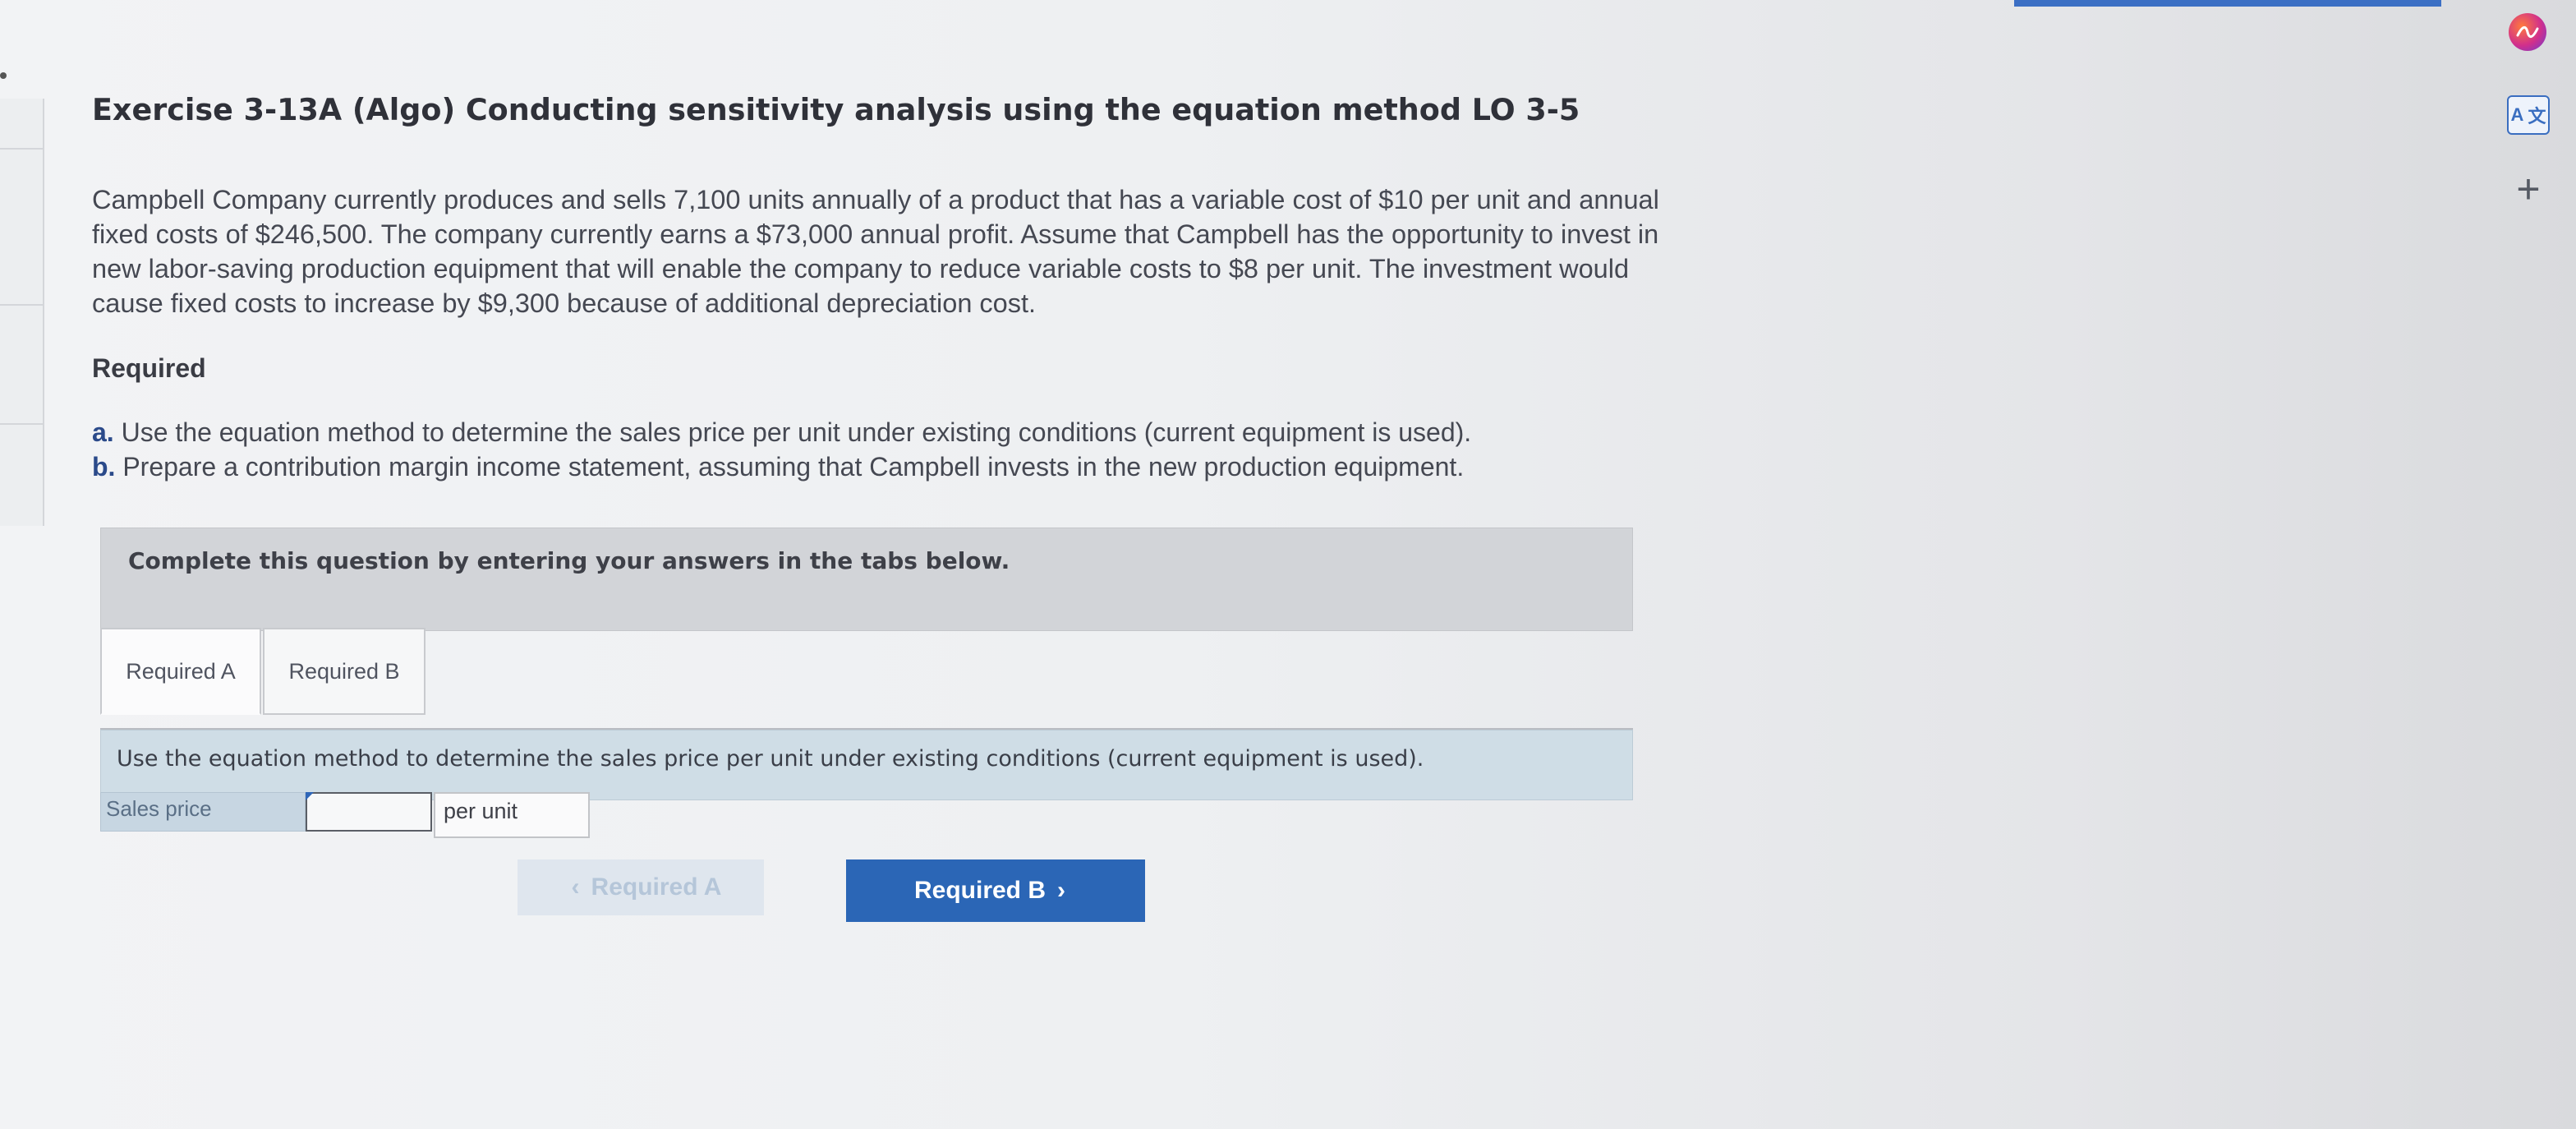  I want to click on next-button-label: Required B, so click(979, 891).